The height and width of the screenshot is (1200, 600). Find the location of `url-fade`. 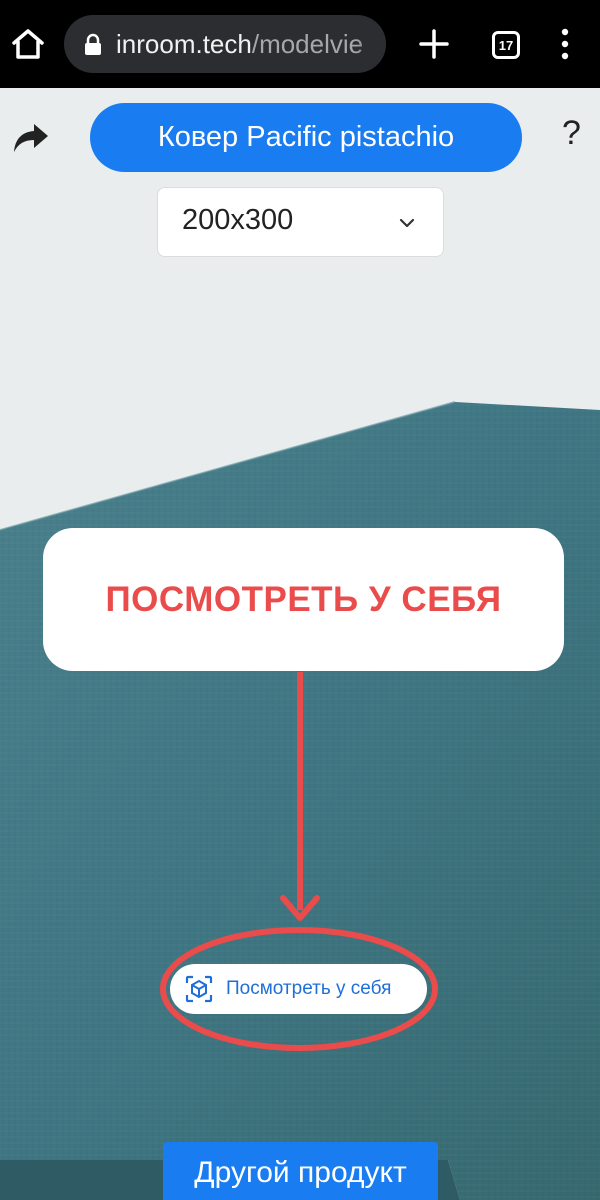

url-fade is located at coordinates (371, 44).